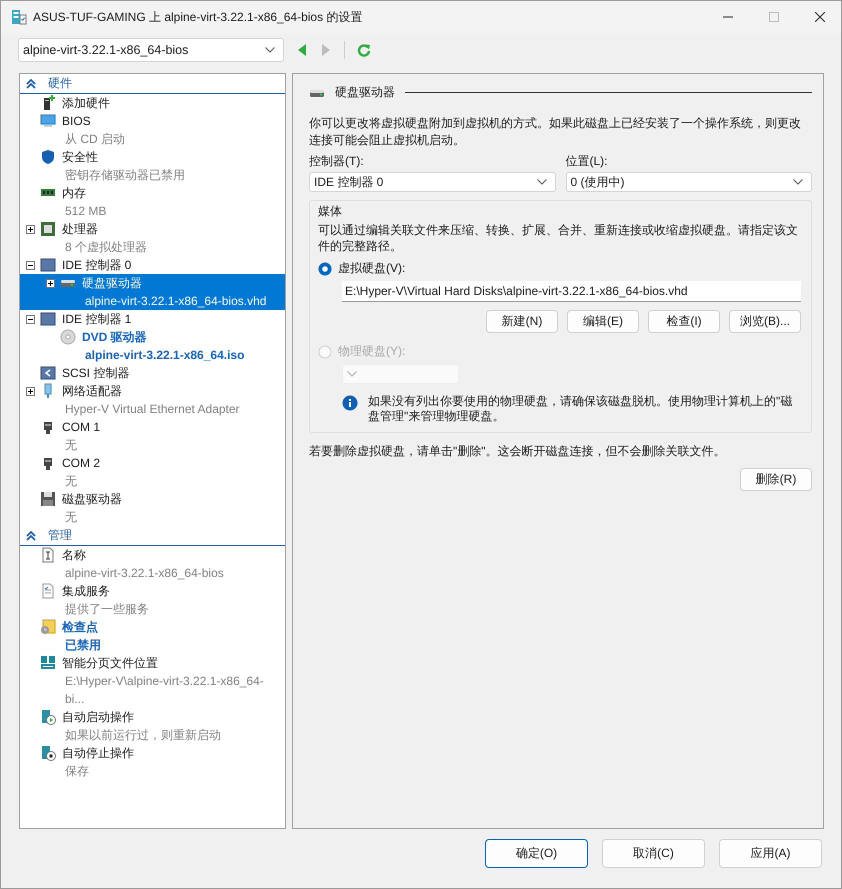 The image size is (842, 889). Describe the element at coordinates (653, 853) in the screenshot. I see `dialog-button: 取消(C)` at that location.